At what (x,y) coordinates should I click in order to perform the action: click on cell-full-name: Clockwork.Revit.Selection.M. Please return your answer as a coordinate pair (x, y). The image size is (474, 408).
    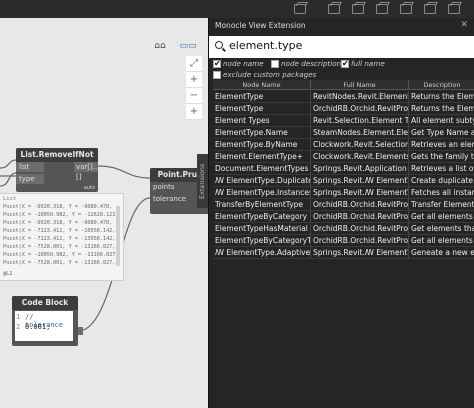
    Looking at the image, I should click on (361, 145).